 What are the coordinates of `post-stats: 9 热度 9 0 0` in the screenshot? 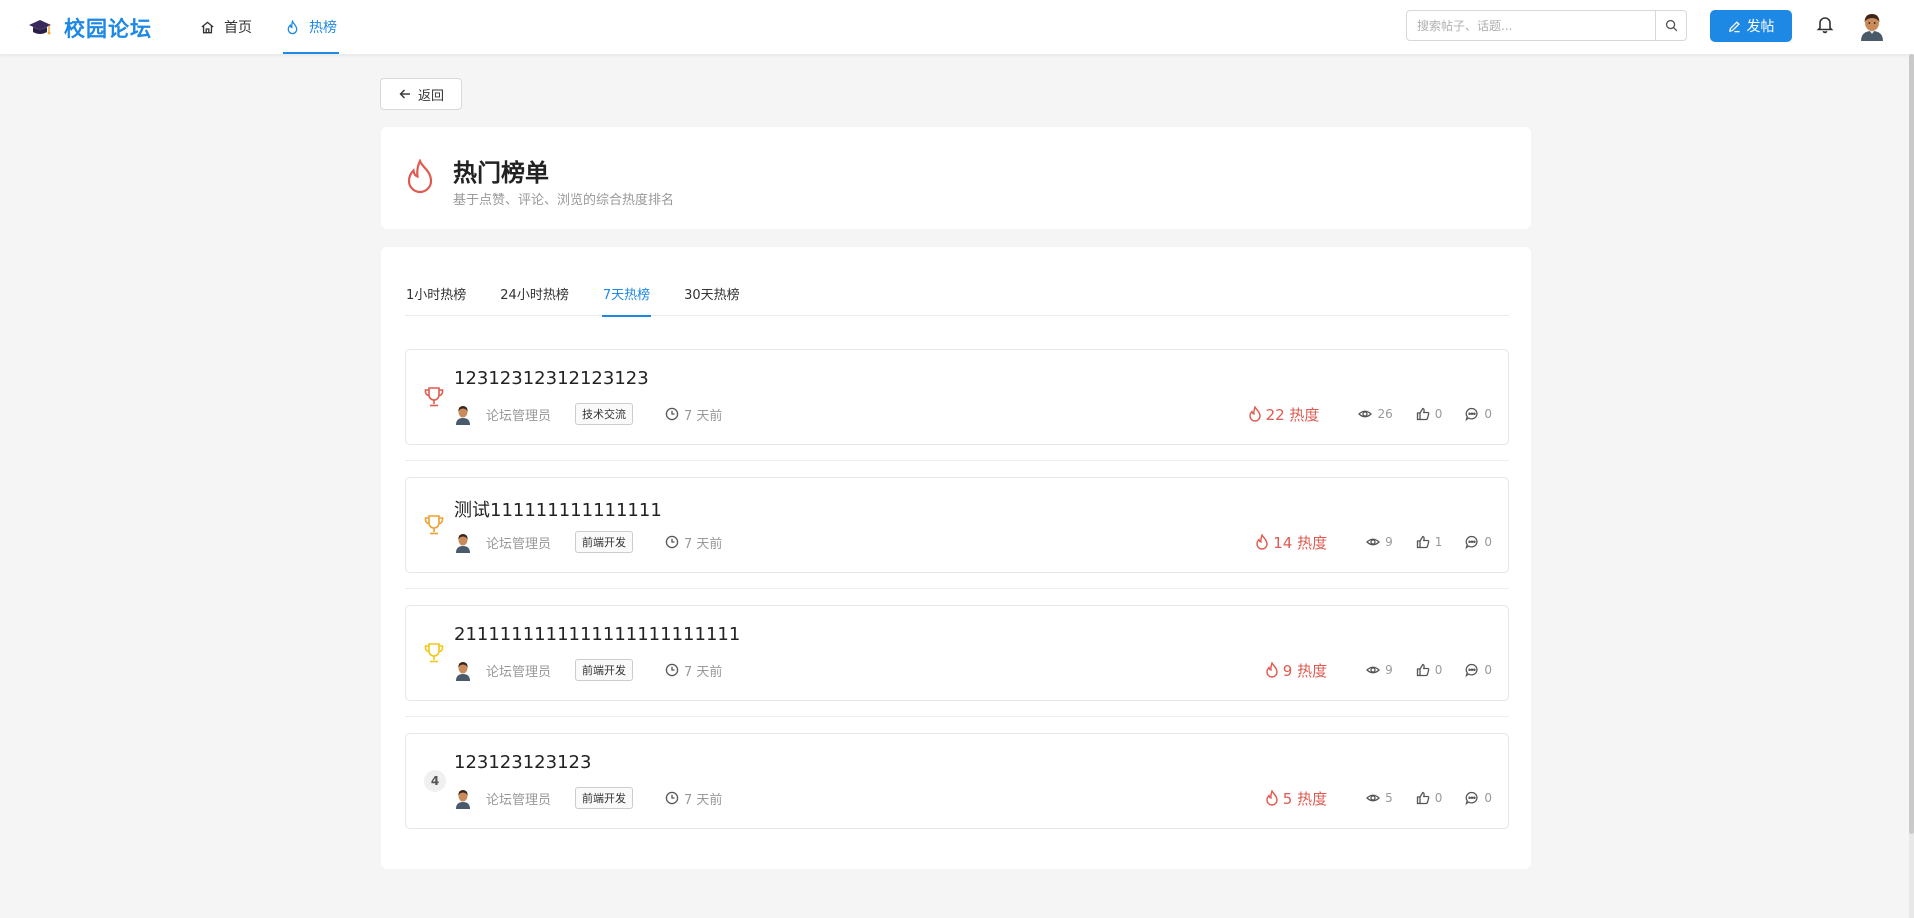 It's located at (1378, 670).